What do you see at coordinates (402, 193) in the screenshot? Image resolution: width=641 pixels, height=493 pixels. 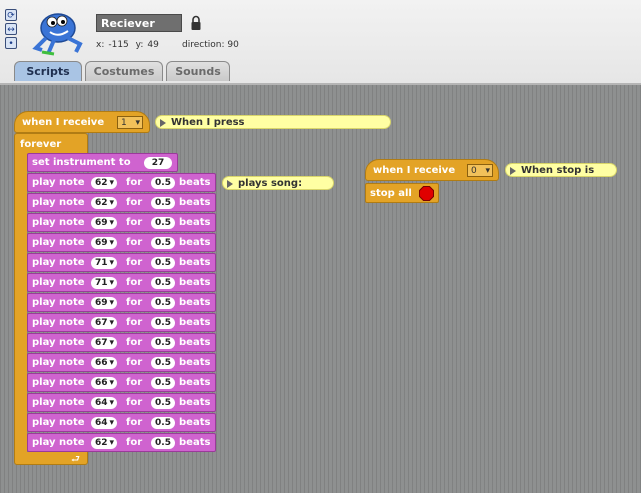 I see `stop-all-block: stop all` at bounding box center [402, 193].